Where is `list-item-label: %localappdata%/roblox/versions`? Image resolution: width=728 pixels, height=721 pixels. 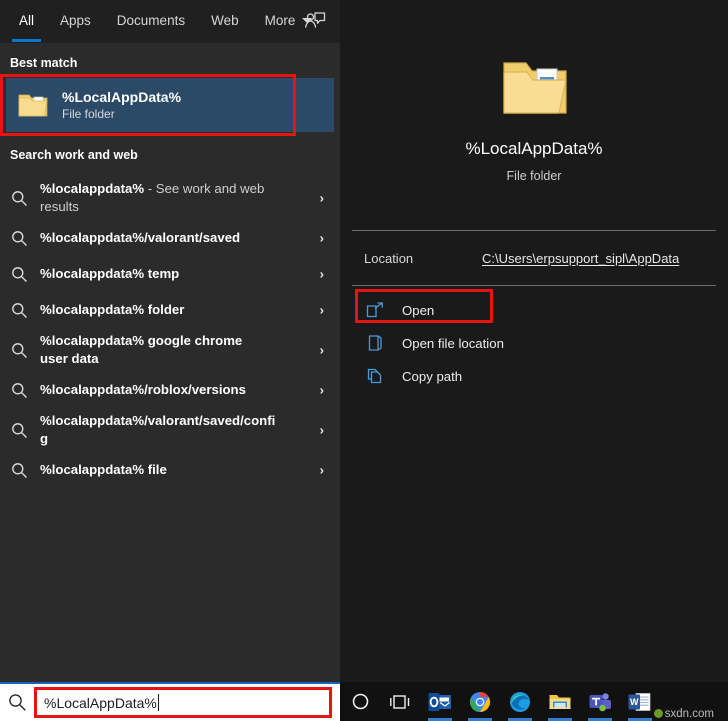
list-item-label: %localappdata%/roblox/versions is located at coordinates (143, 389).